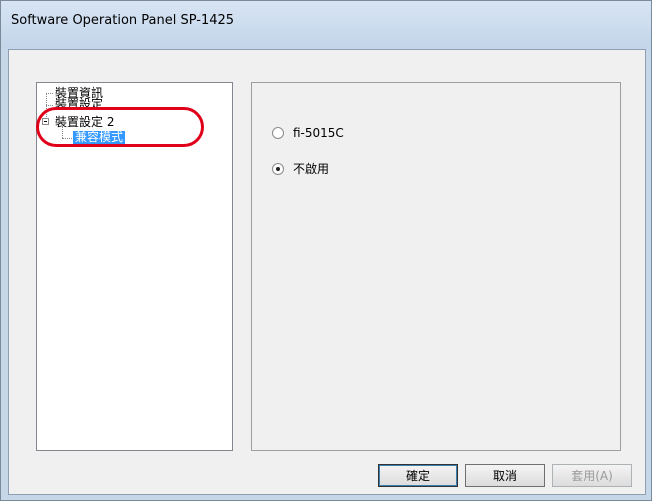 The width and height of the screenshot is (652, 501). What do you see at coordinates (278, 168) in the screenshot?
I see `radio-button-checked` at bounding box center [278, 168].